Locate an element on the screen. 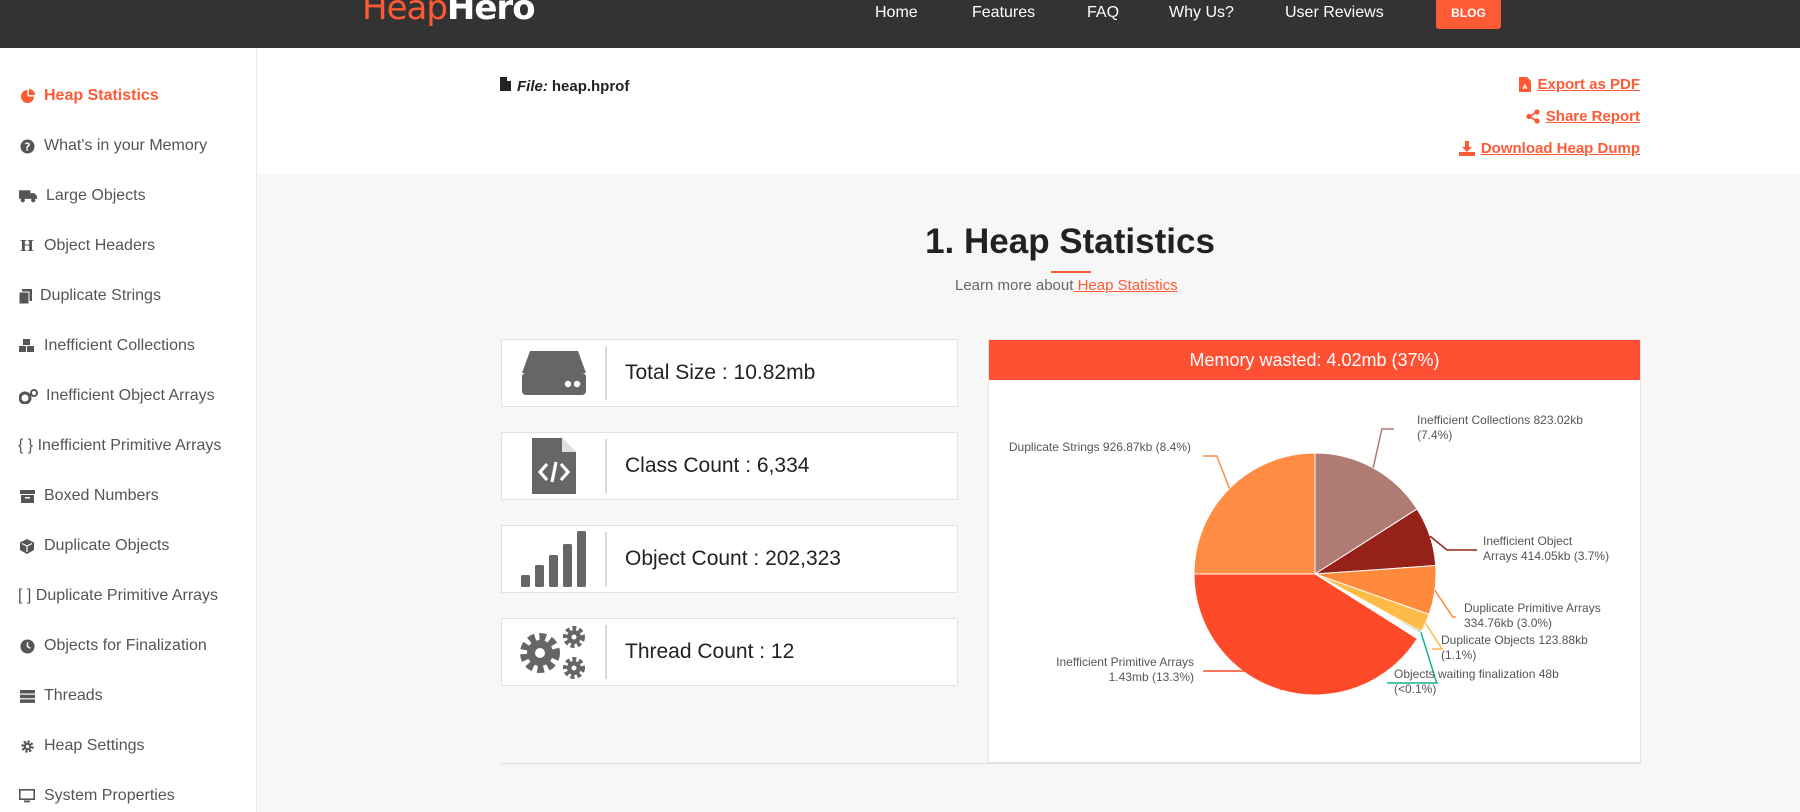 The width and height of the screenshot is (1800, 812). content-divider is located at coordinates (1071, 763).